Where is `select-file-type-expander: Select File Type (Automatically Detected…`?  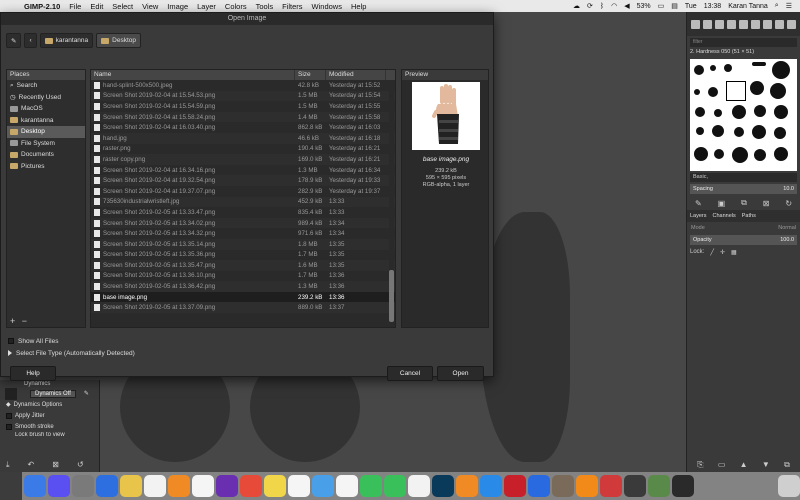
select-file-type-expander: Select File Type (Automatically Detected… is located at coordinates (71, 353).